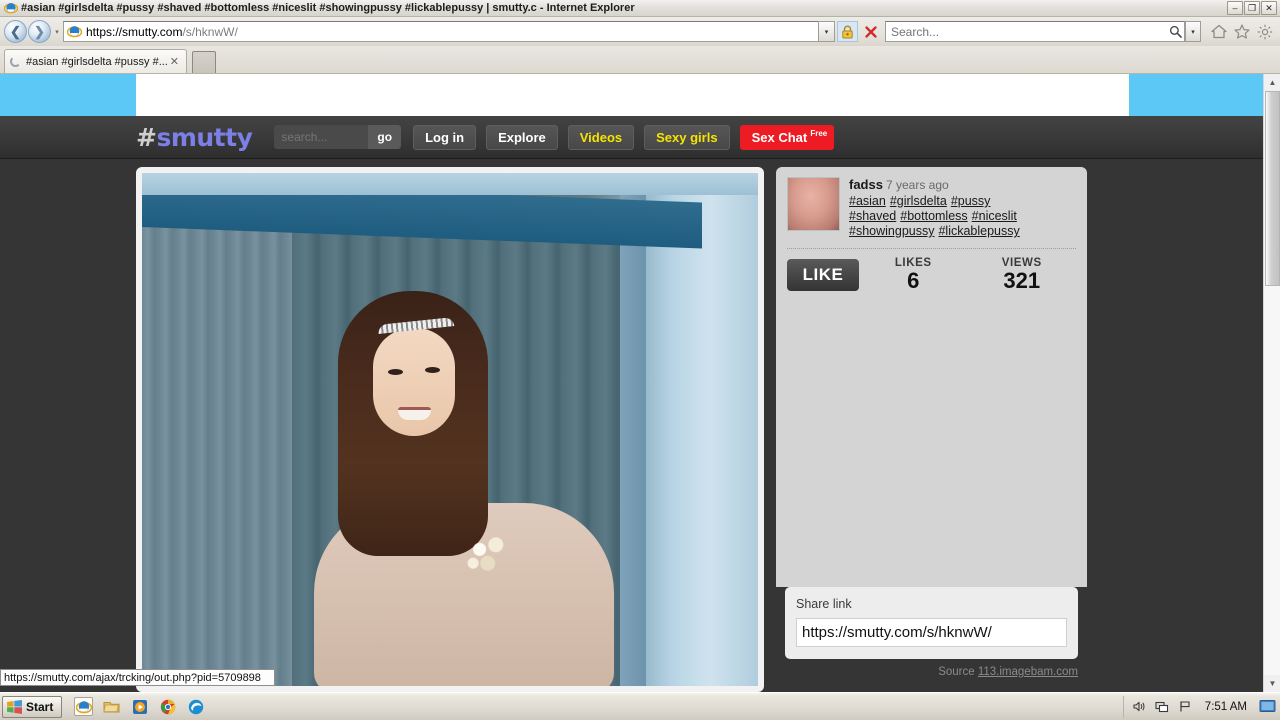 The height and width of the screenshot is (720, 1280). I want to click on ad-slot, so click(632, 95).